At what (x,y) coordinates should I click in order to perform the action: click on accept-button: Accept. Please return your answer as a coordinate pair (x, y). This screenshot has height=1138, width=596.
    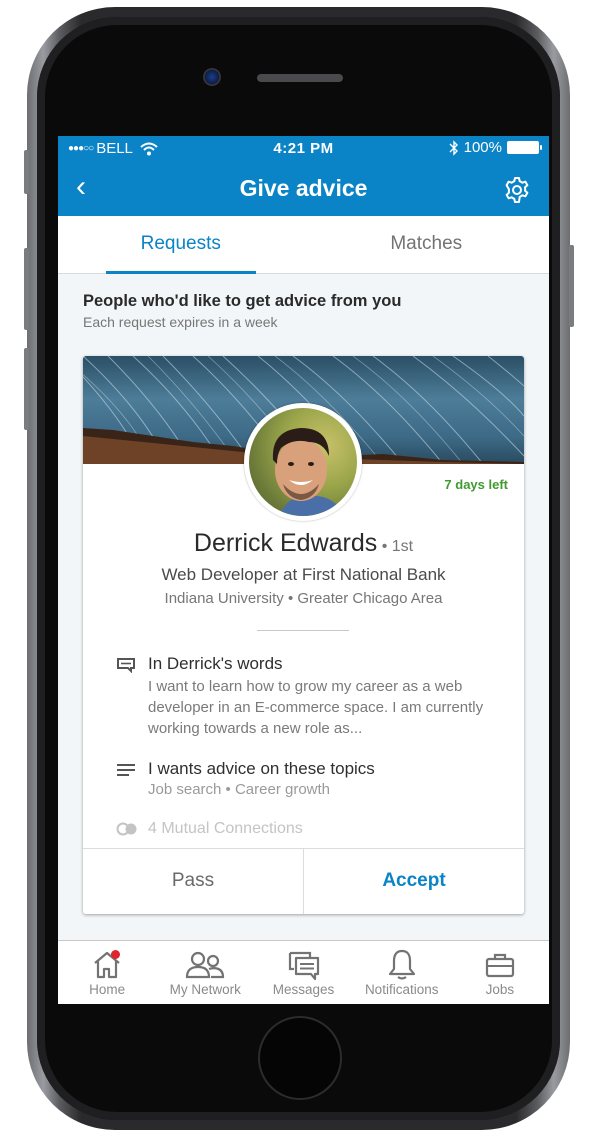
    Looking at the image, I should click on (414, 881).